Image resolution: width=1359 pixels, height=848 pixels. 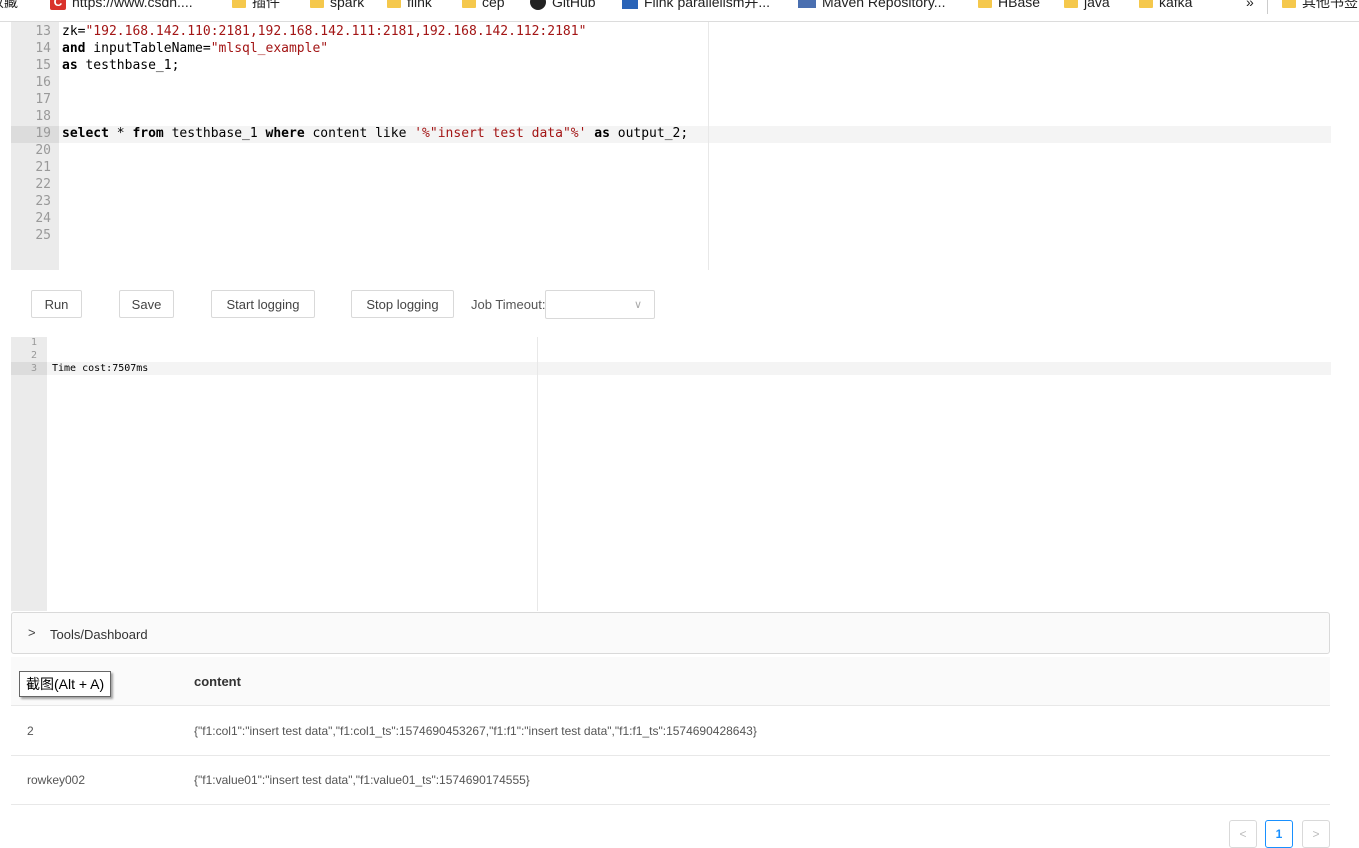 What do you see at coordinates (217, 681) in the screenshot?
I see `column-header-content: content` at bounding box center [217, 681].